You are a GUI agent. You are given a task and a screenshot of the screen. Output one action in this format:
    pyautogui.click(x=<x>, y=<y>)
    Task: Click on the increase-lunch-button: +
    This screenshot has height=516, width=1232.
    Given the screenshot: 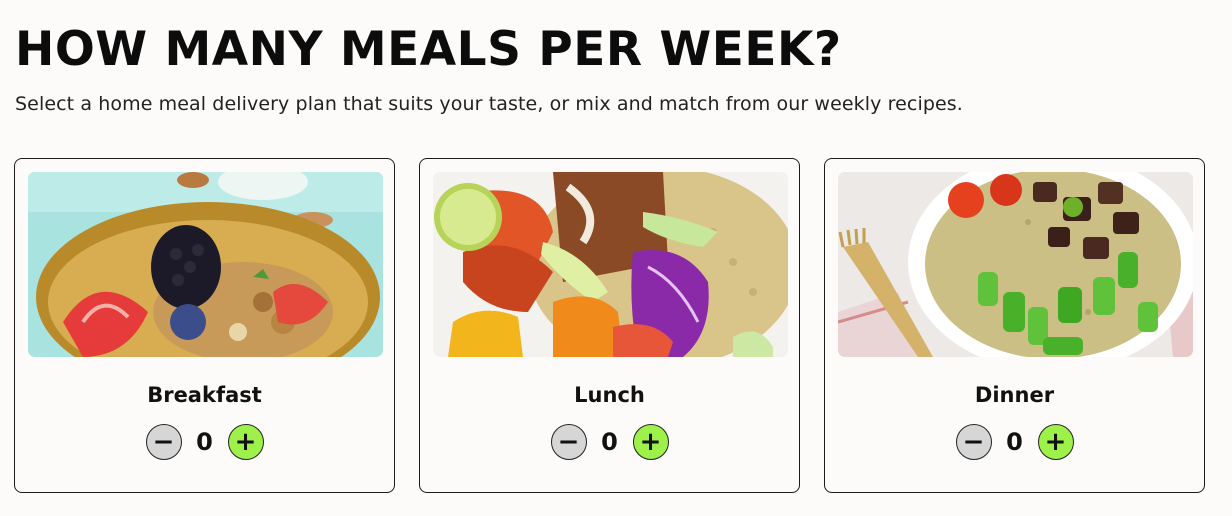 What is the action you would take?
    pyautogui.click(x=650, y=442)
    